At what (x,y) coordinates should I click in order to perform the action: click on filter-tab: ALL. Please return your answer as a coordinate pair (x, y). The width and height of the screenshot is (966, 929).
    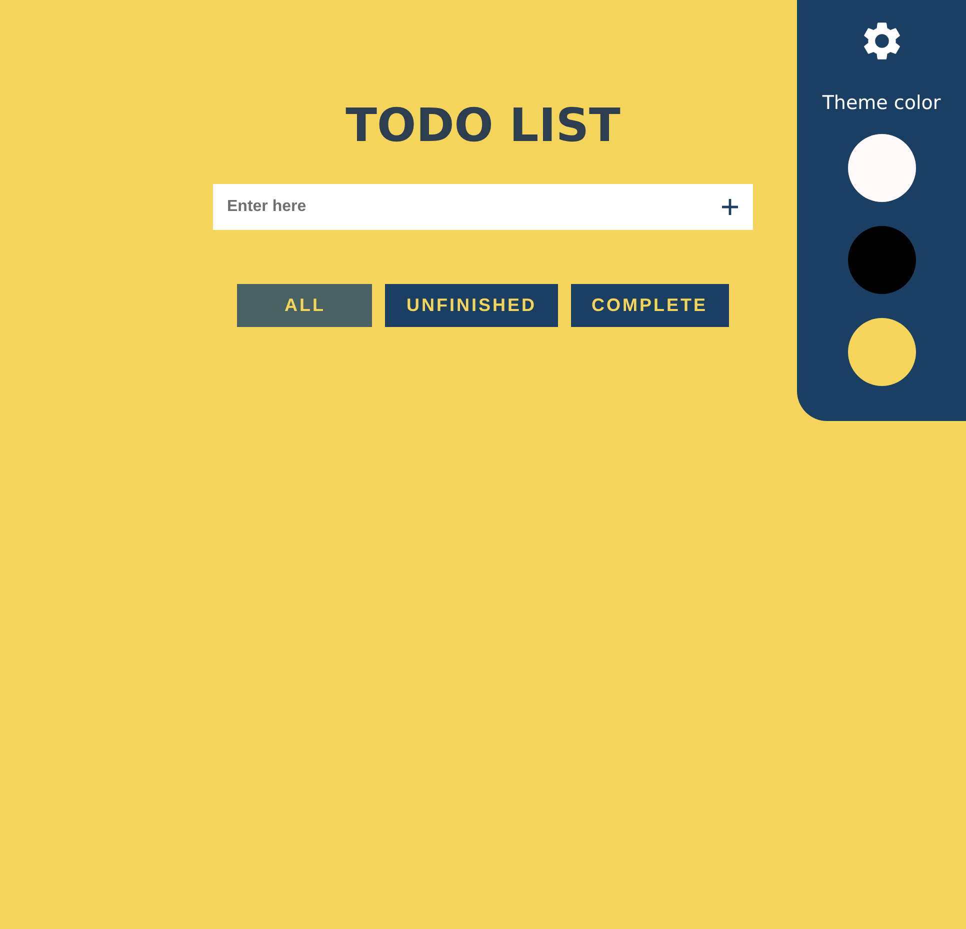
    Looking at the image, I should click on (304, 305).